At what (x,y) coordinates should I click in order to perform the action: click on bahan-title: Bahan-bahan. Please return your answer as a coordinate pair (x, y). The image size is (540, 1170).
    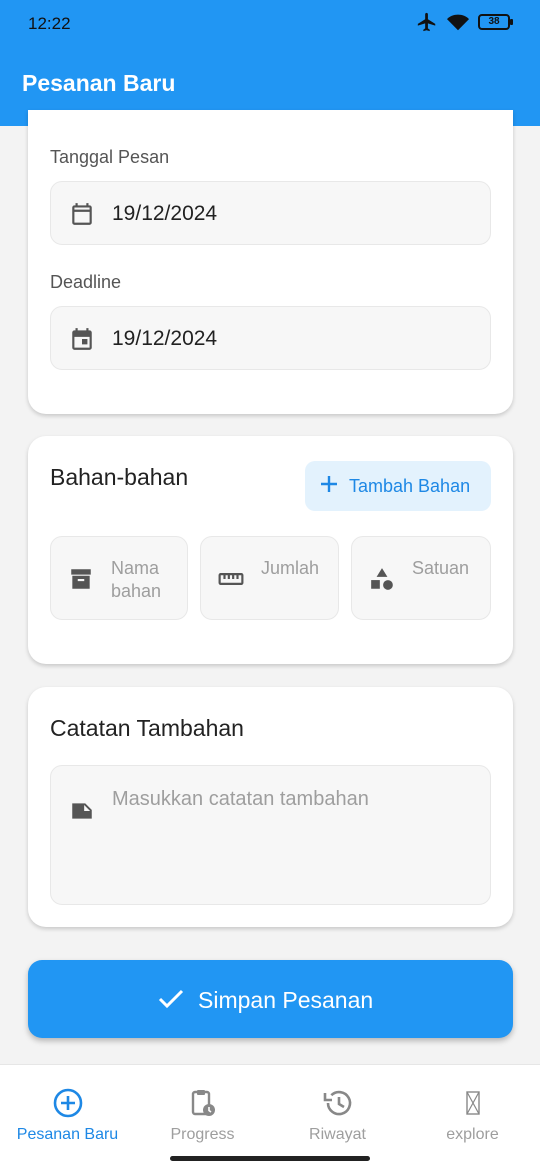
    Looking at the image, I should click on (119, 477).